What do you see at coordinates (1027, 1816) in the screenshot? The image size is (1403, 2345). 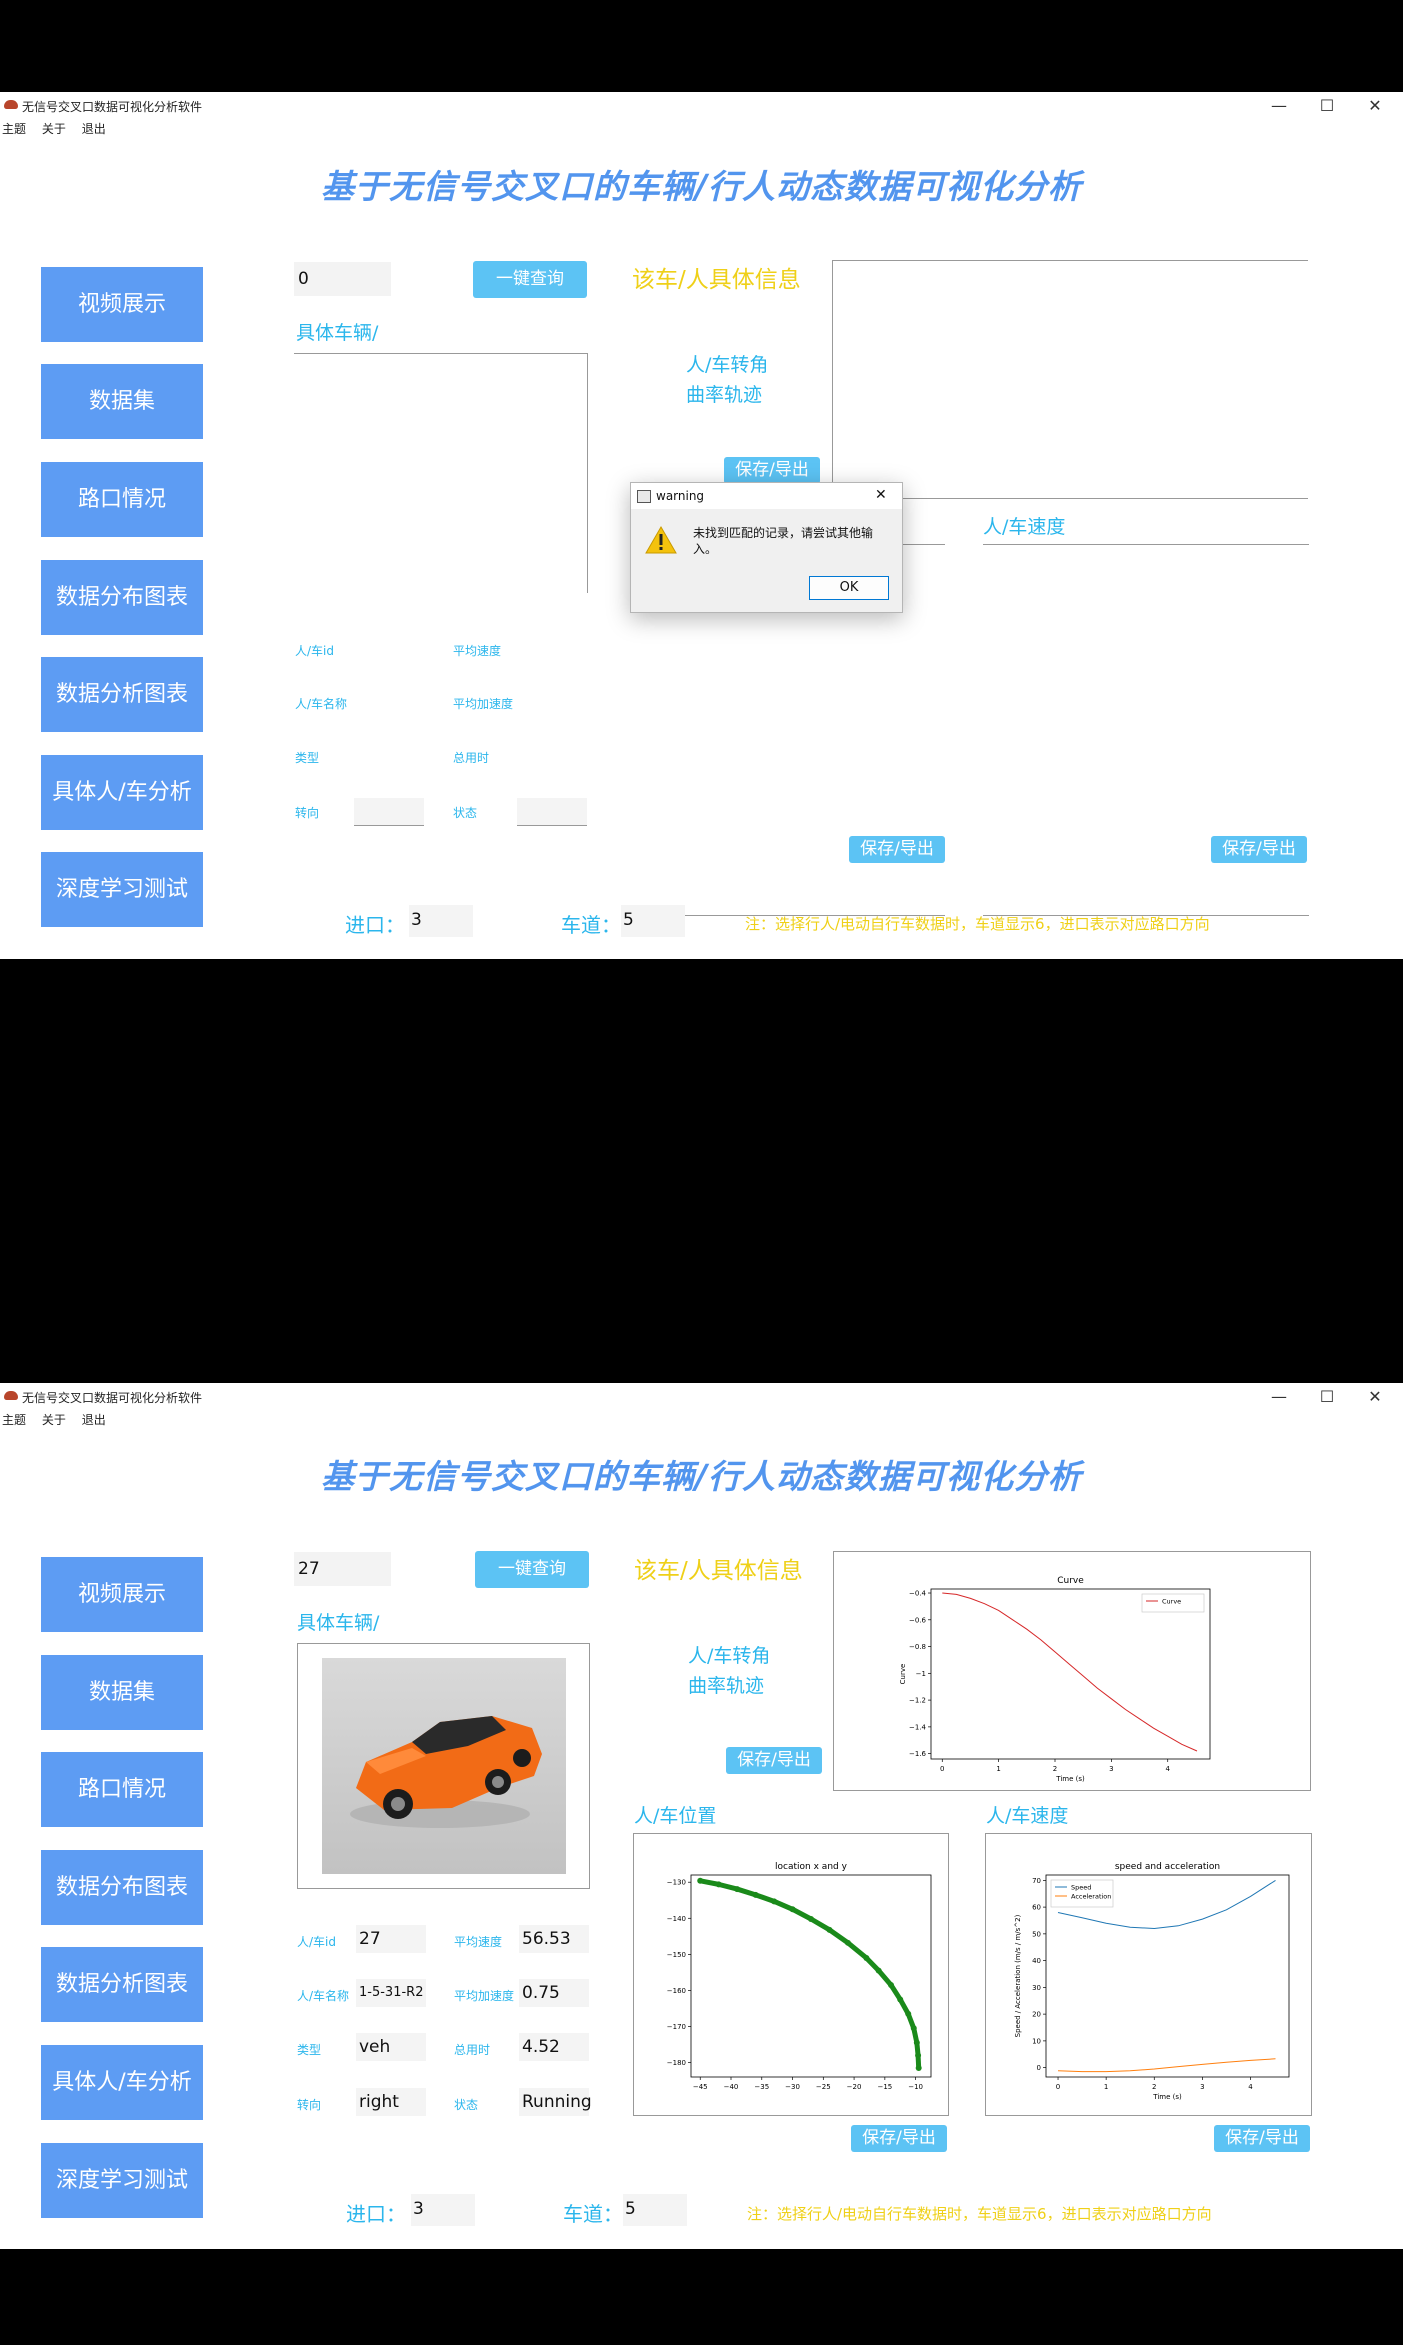 I see `speed-label: 人/车速度` at bounding box center [1027, 1816].